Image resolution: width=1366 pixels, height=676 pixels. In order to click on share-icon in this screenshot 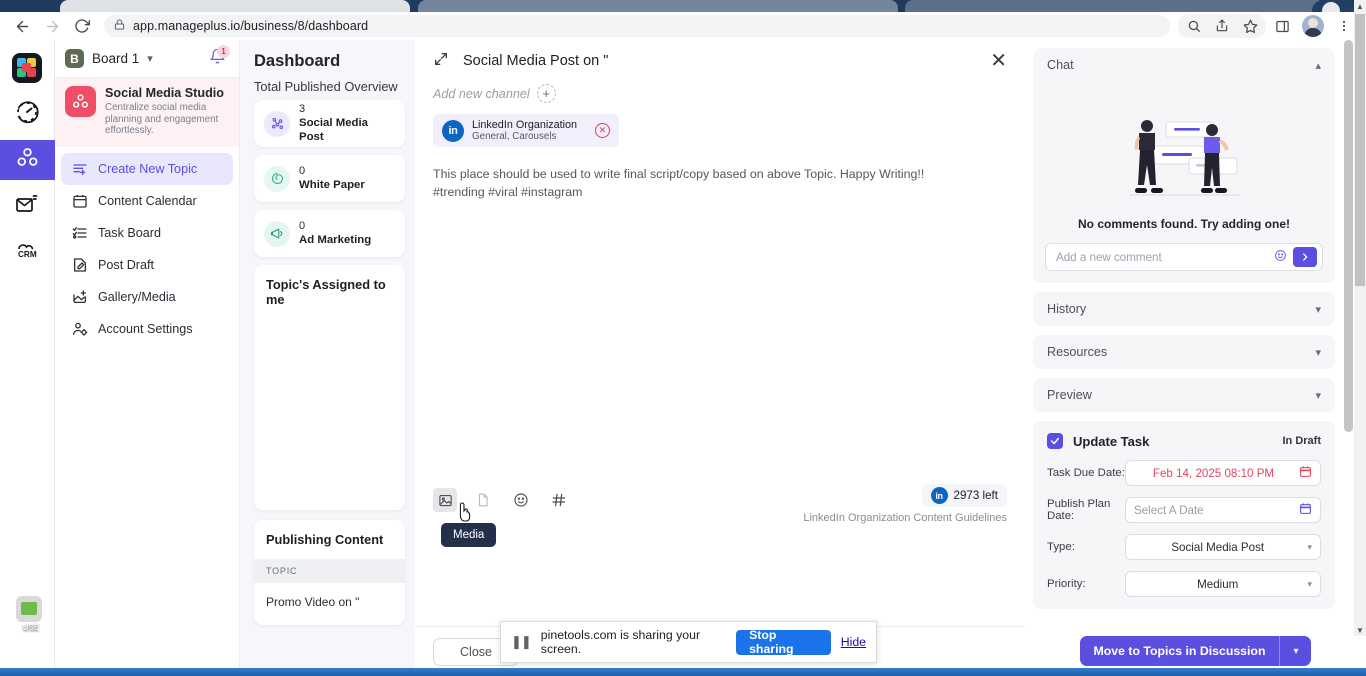, I will do `click(1222, 26)`.